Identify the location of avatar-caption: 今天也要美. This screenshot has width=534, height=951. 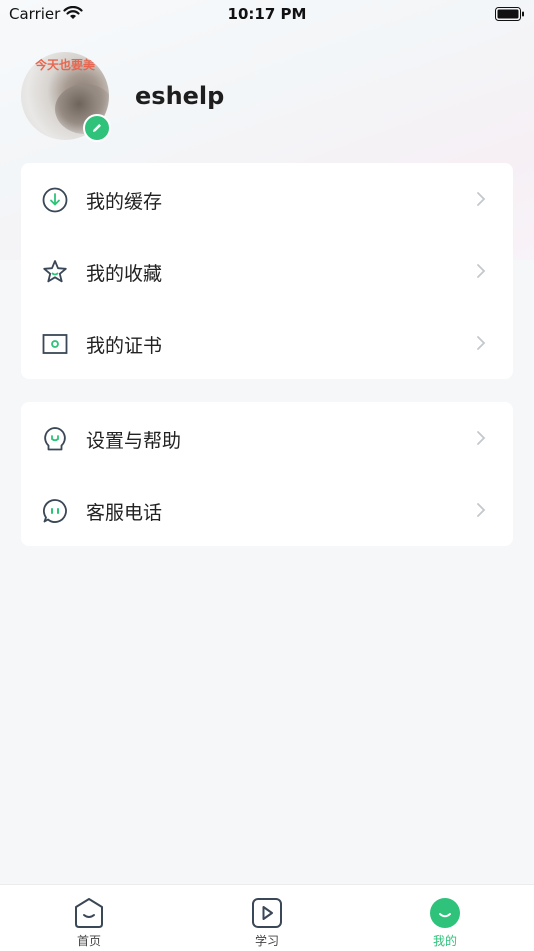
(64, 65).